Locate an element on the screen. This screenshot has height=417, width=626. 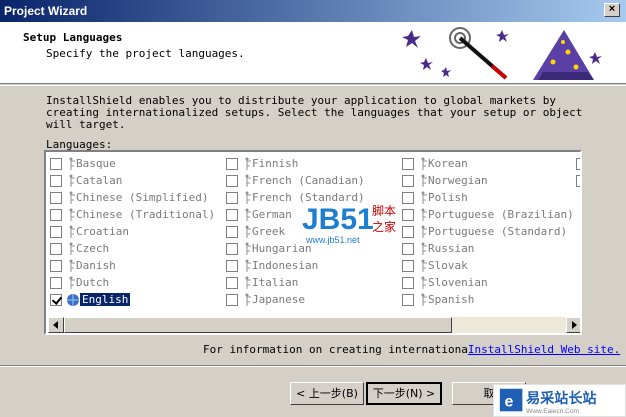
arrow-right-icon is located at coordinates (574, 325).